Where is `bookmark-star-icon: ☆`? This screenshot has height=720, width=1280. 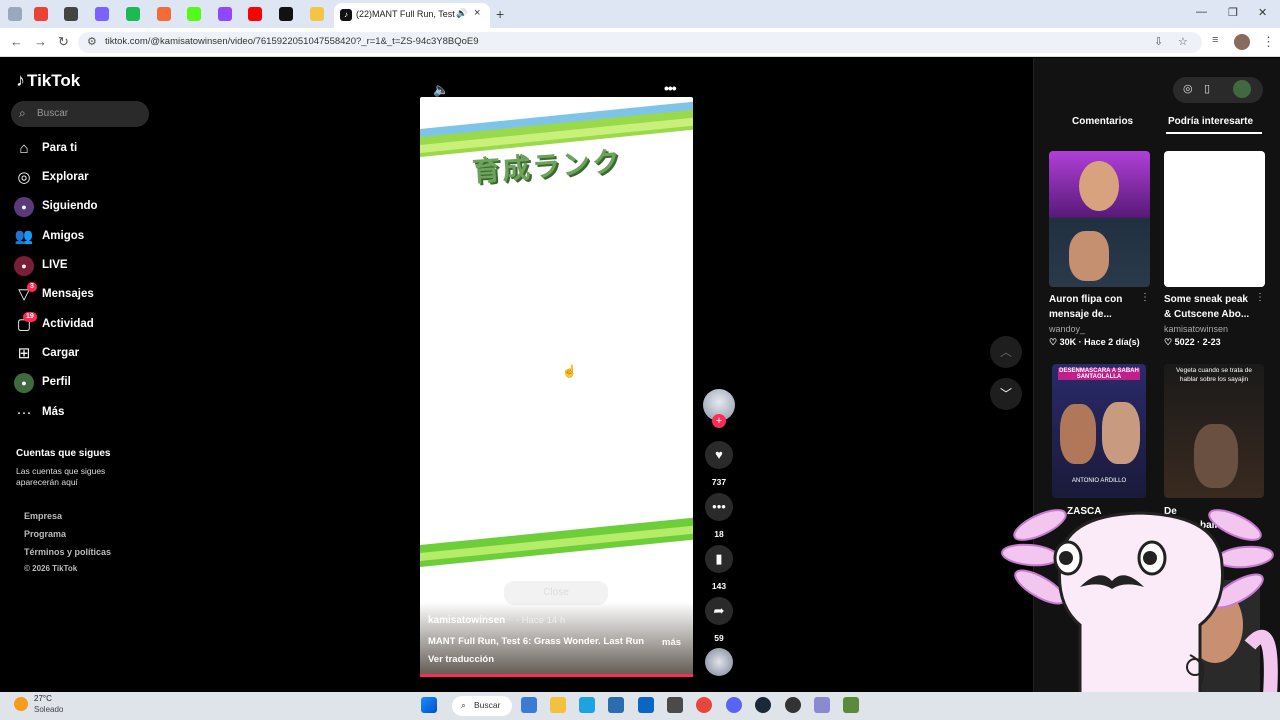 bookmark-star-icon: ☆ is located at coordinates (1183, 41).